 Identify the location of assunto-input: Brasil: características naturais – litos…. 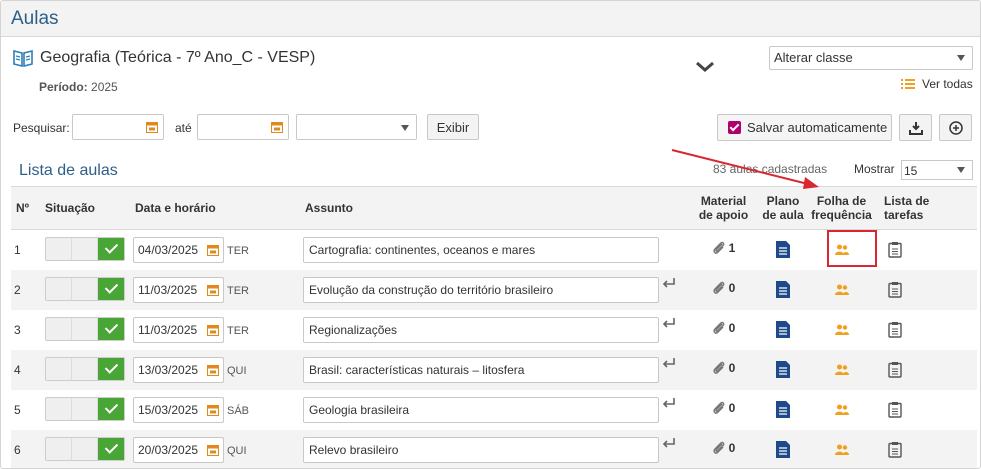
(481, 369).